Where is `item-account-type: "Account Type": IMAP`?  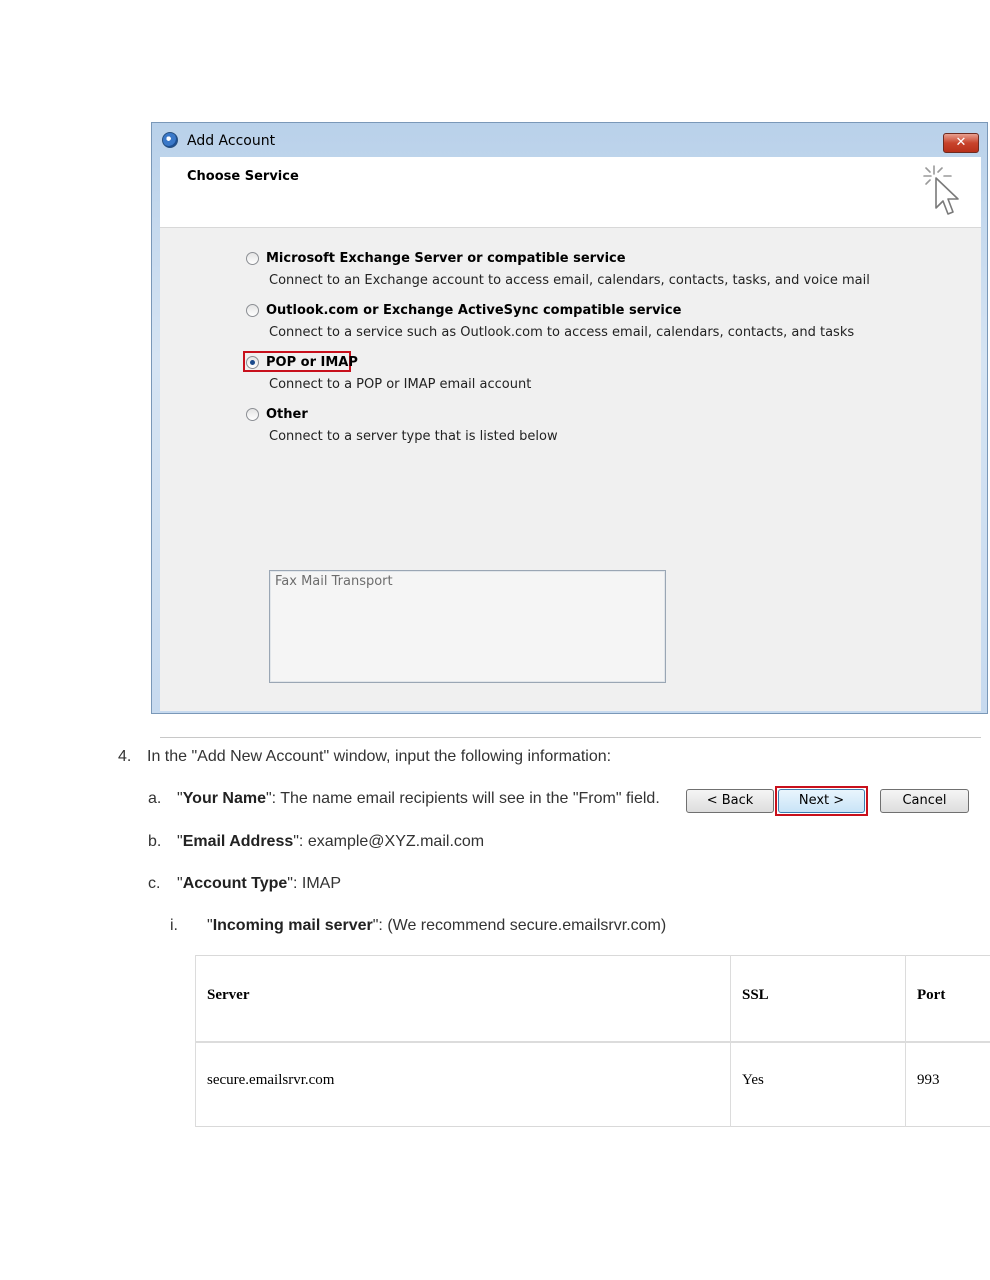 item-account-type: "Account Type": IMAP is located at coordinates (259, 884).